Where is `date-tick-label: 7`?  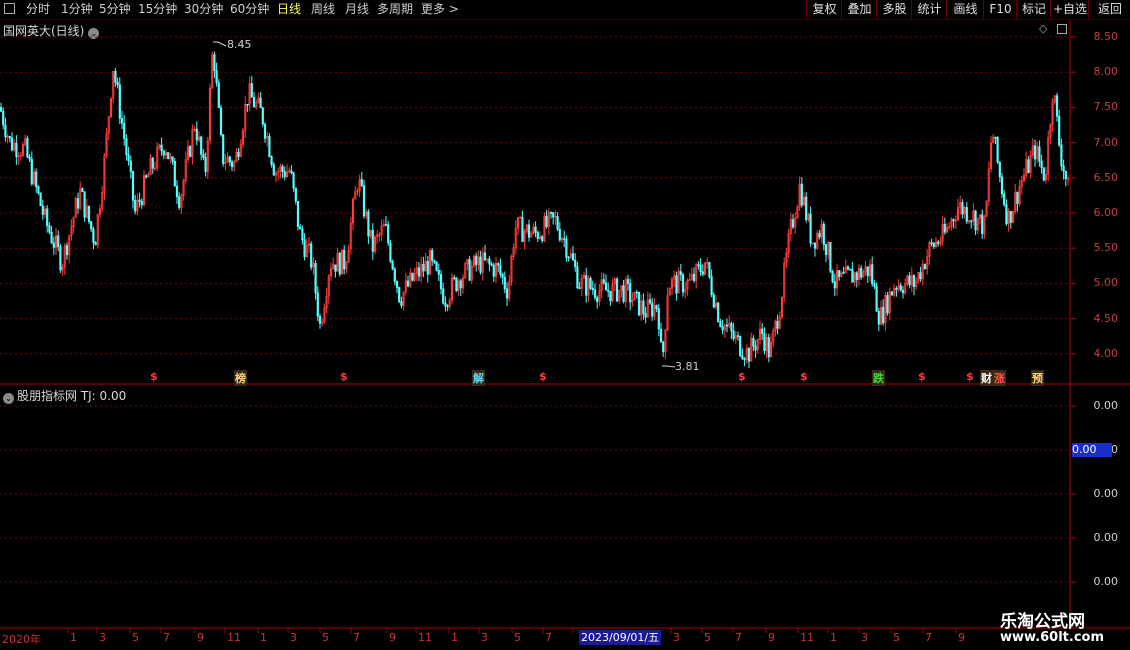
date-tick-label: 7 is located at coordinates (356, 637).